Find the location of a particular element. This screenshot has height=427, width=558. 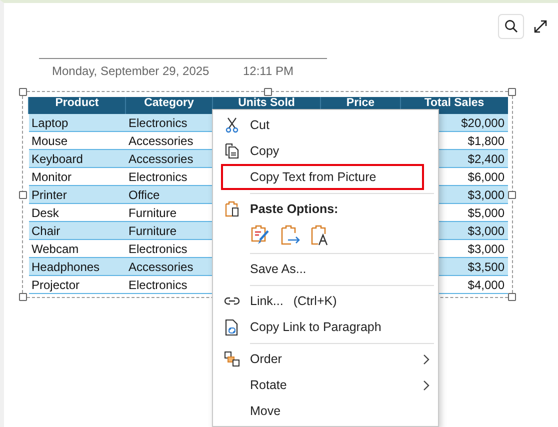

menu-item: Order is located at coordinates (325, 359).